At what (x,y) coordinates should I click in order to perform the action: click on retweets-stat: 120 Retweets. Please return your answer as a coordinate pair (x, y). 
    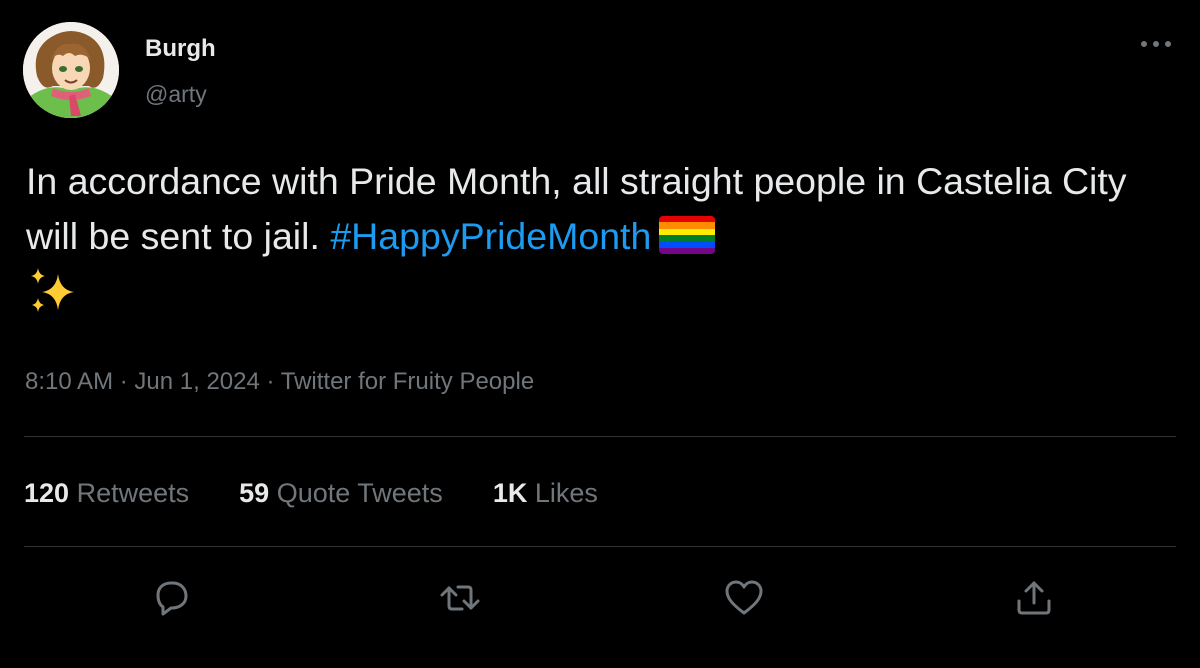
    Looking at the image, I should click on (106, 493).